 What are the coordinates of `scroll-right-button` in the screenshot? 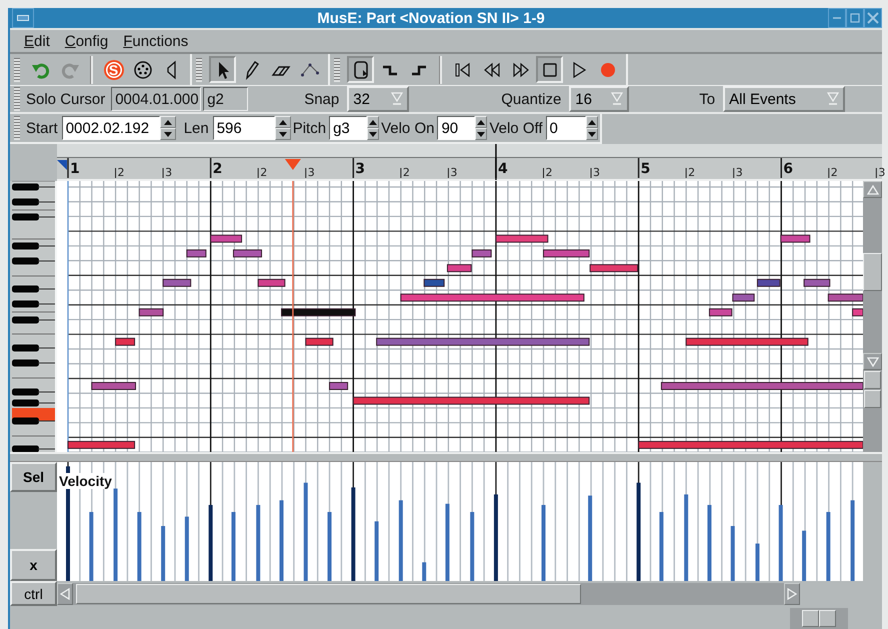 It's located at (792, 594).